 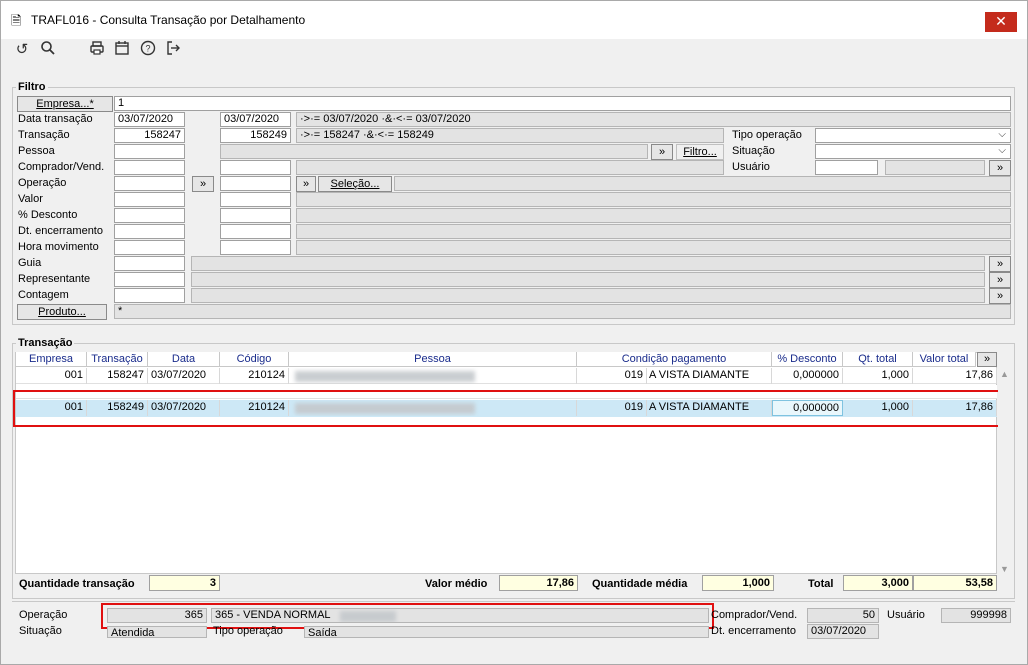 I want to click on label-comprador: Comprador/Vend., so click(x=61, y=167).